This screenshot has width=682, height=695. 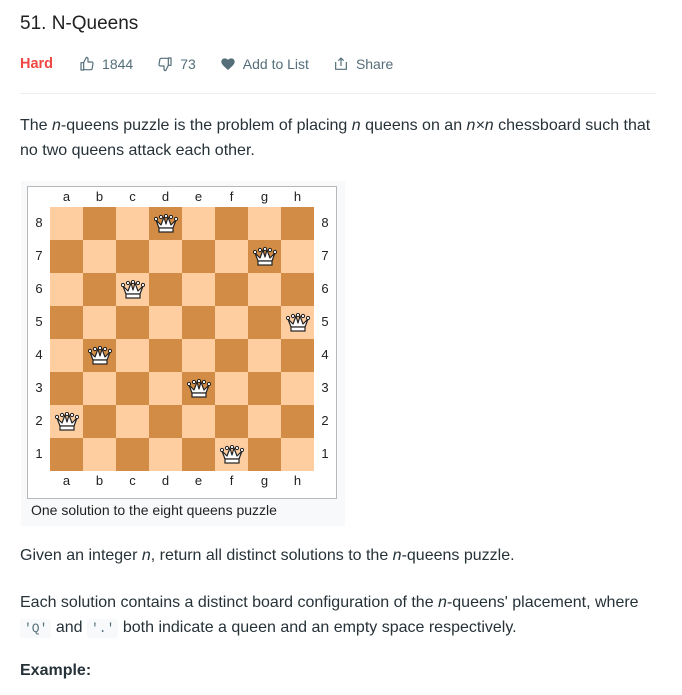 I want to click on board-square-e3, so click(x=198, y=388).